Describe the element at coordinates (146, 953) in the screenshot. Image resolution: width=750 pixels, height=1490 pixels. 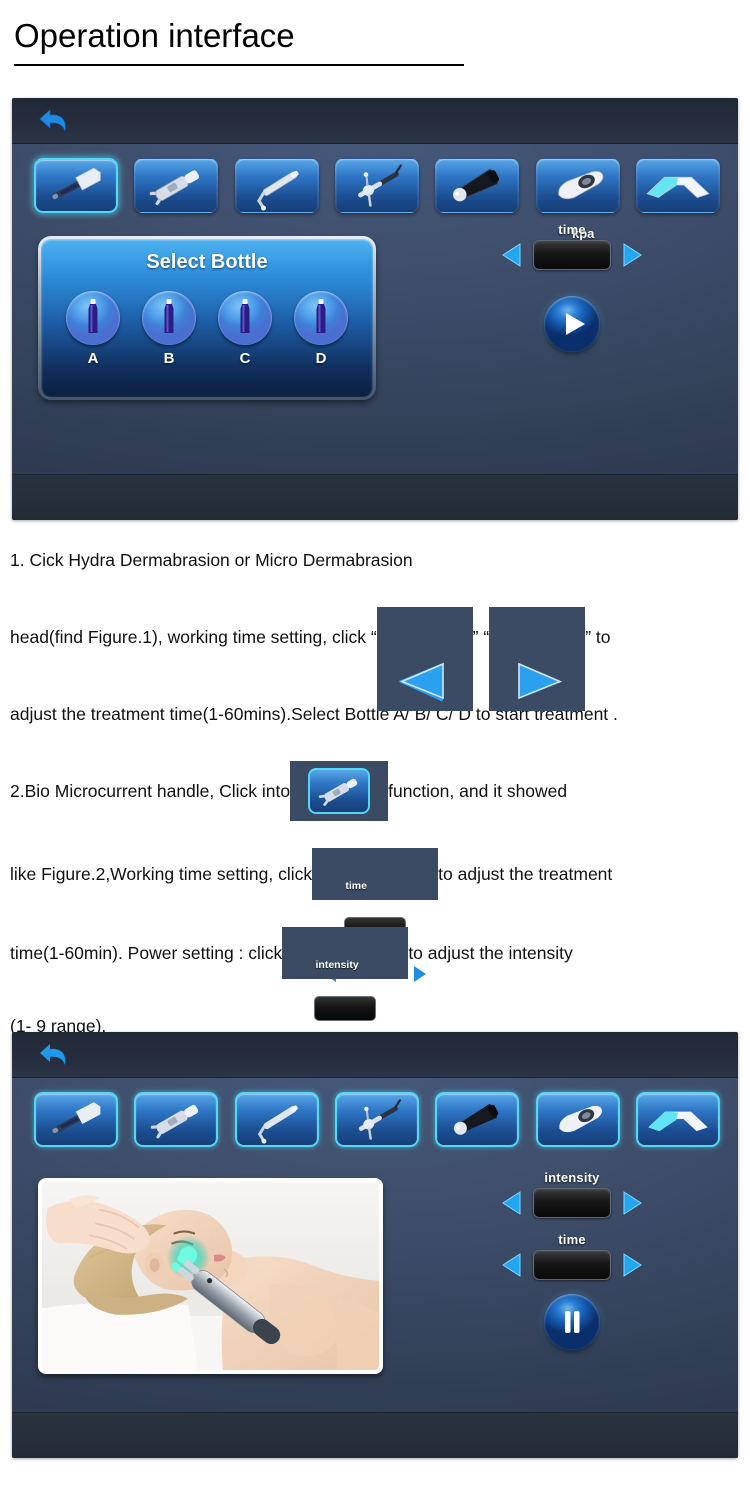
I see `instruction-line-6-text-a: time(1-60min). Power setting : click` at that location.